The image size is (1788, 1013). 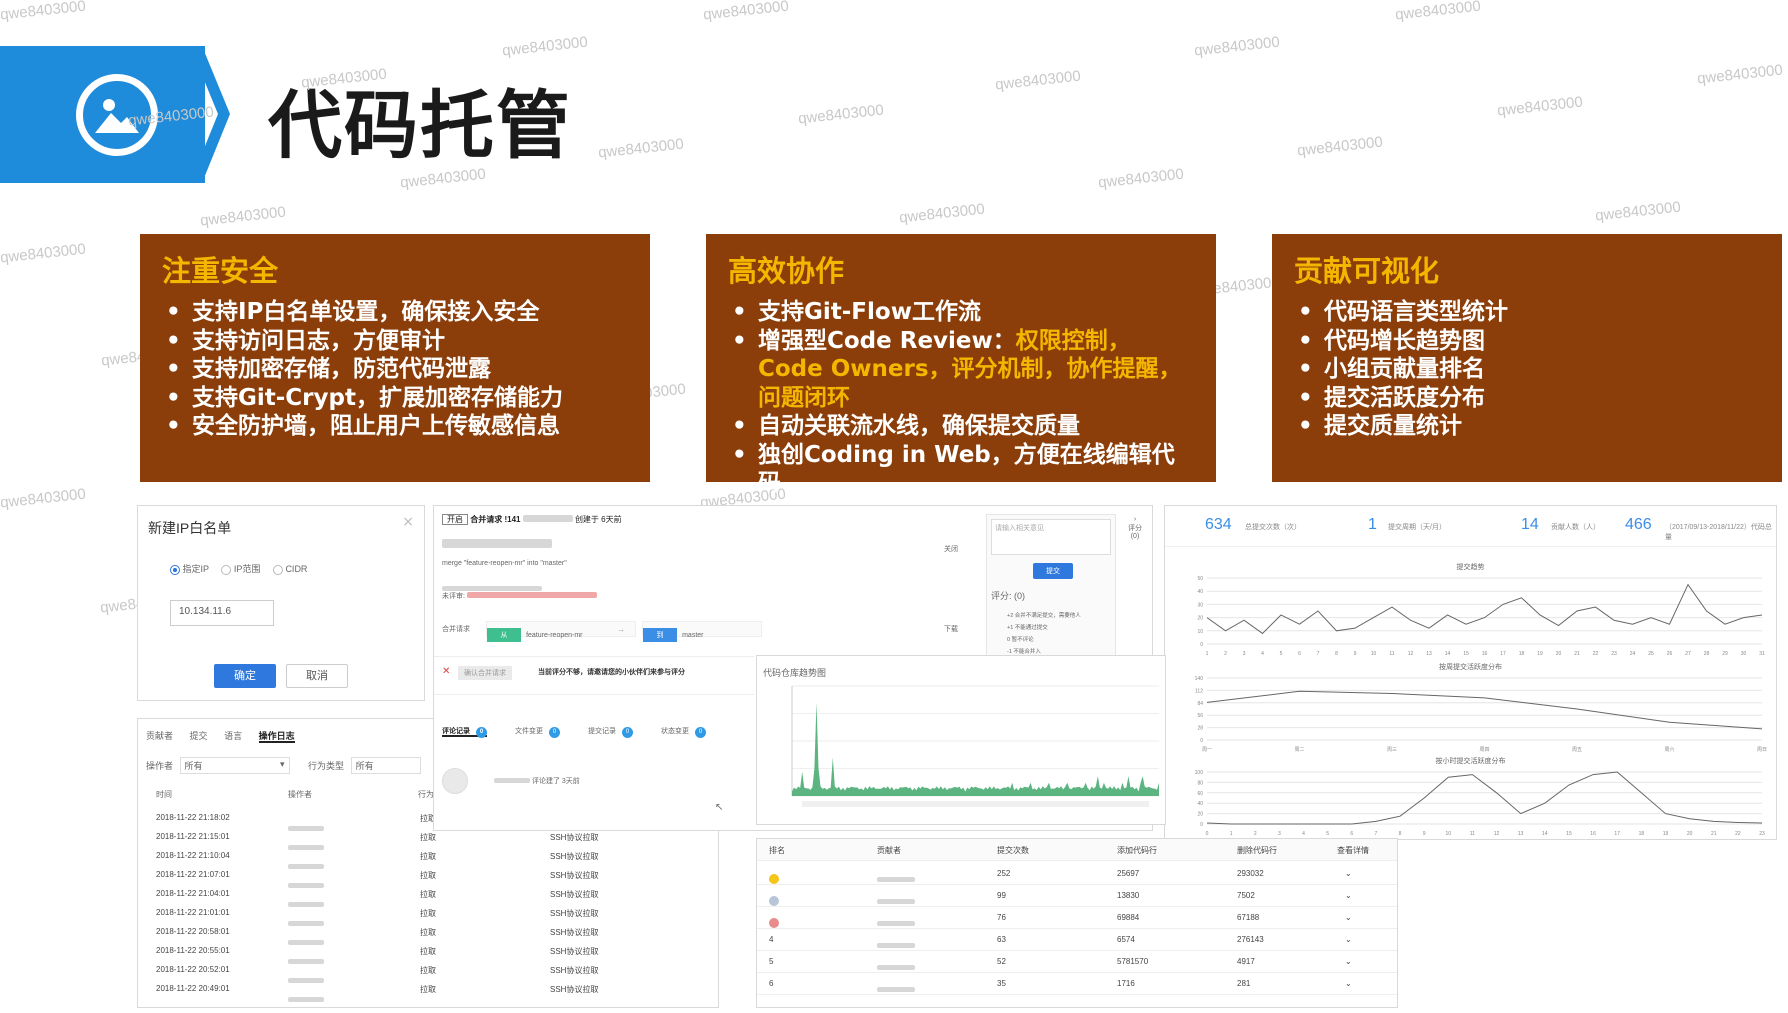 I want to click on x-tick-label: 16, so click(x=1593, y=834).